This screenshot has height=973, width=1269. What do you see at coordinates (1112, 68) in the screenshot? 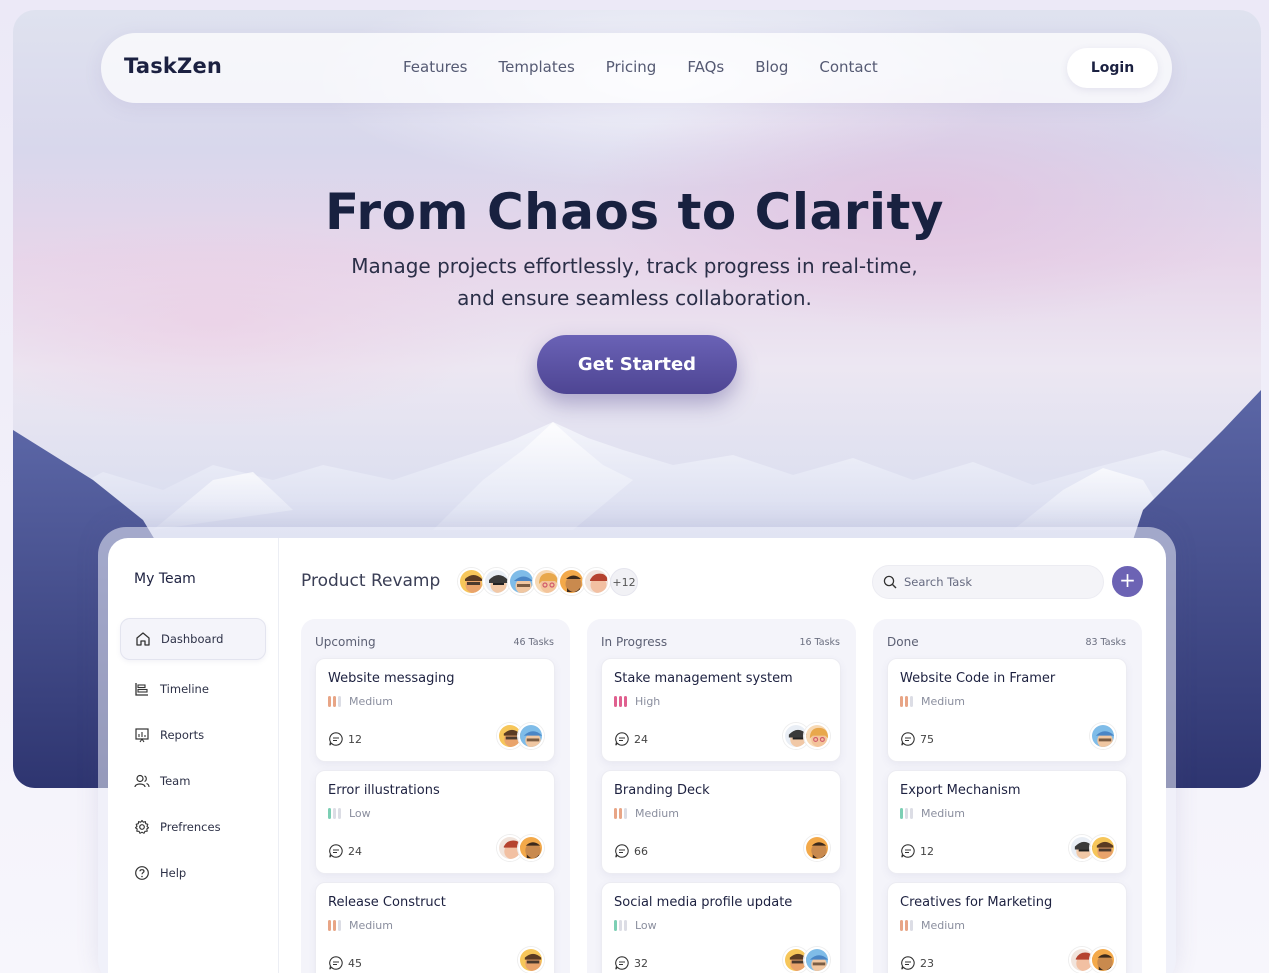
I see `login-button: Login` at bounding box center [1112, 68].